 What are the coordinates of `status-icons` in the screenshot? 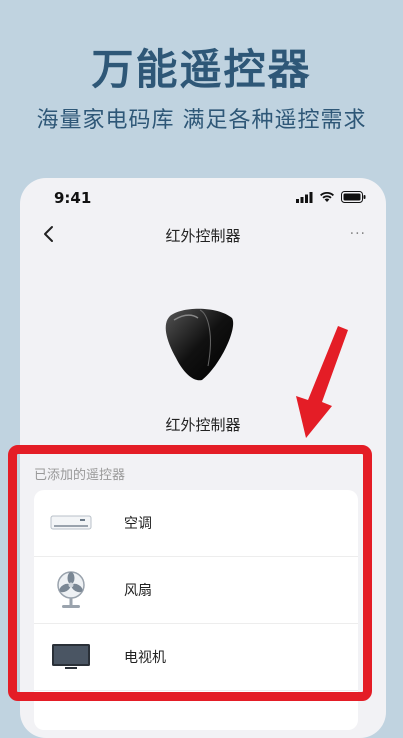 It's located at (331, 197).